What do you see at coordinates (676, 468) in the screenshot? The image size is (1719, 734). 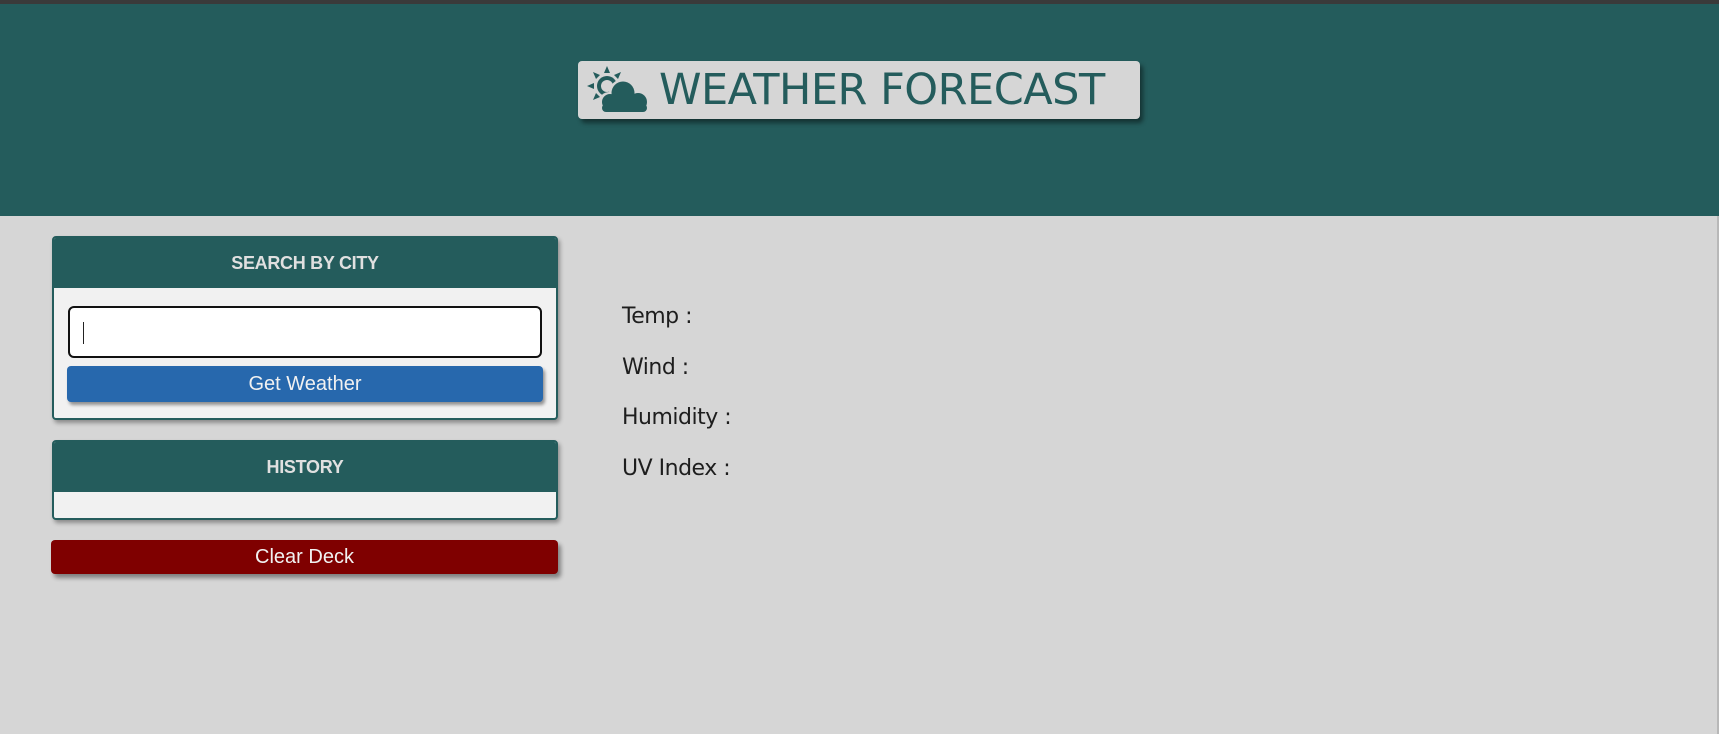 I see `uv-index-label: UV Index :` at bounding box center [676, 468].